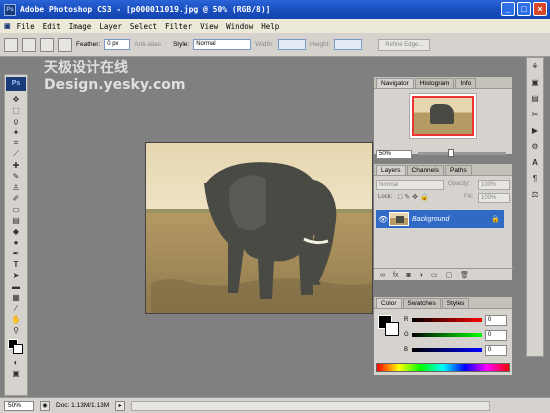 The image size is (550, 413). I want to click on layer-name: Background, so click(430, 219).